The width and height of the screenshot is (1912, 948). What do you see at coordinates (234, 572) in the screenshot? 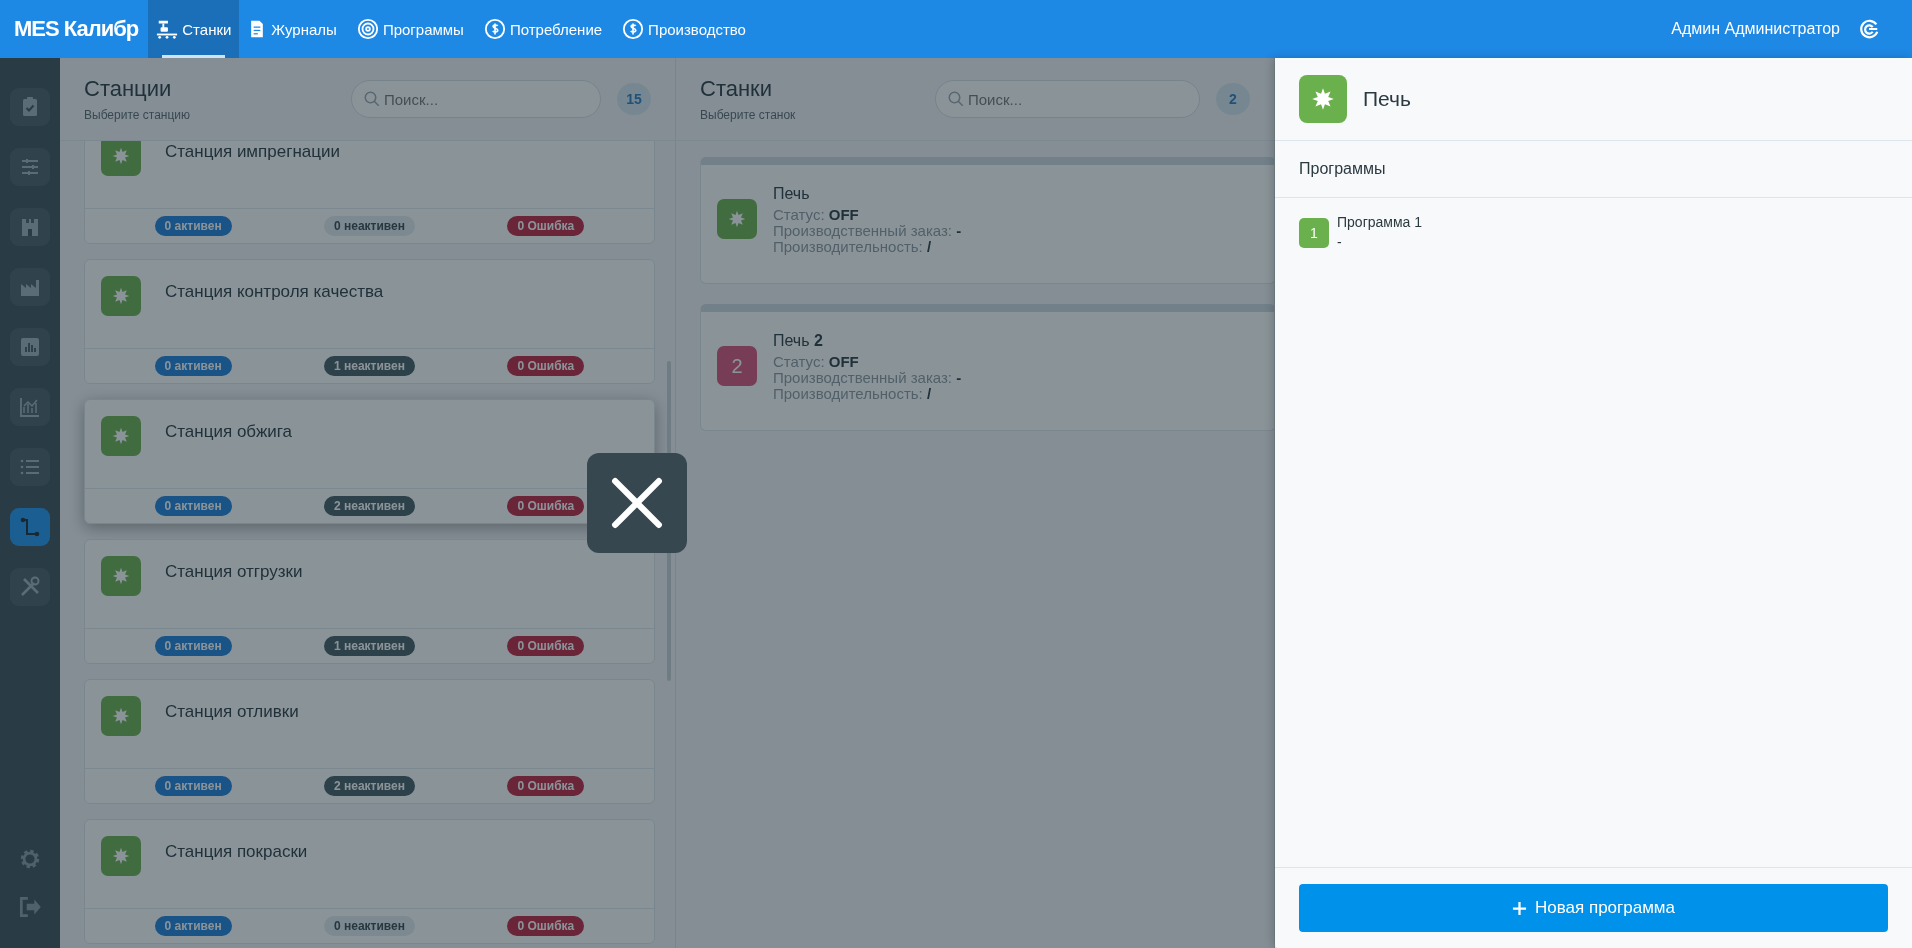
I see `station-name: Станция отгрузки` at bounding box center [234, 572].